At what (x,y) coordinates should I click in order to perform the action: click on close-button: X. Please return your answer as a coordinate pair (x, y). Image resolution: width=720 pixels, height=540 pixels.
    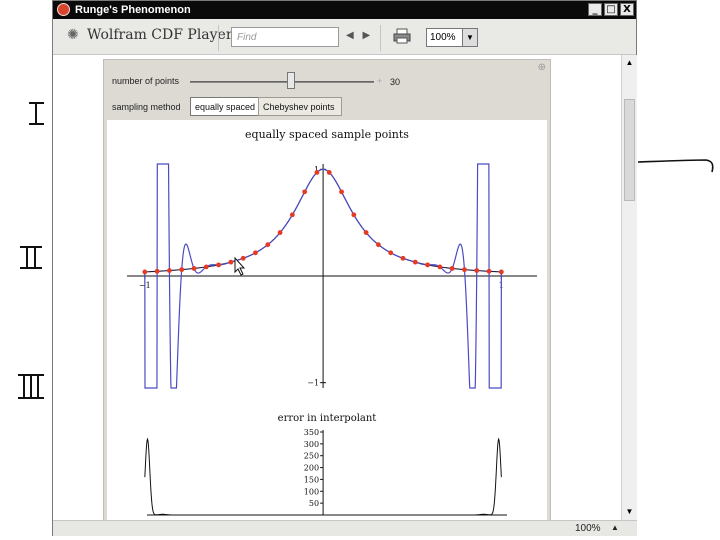
    Looking at the image, I should click on (627, 9).